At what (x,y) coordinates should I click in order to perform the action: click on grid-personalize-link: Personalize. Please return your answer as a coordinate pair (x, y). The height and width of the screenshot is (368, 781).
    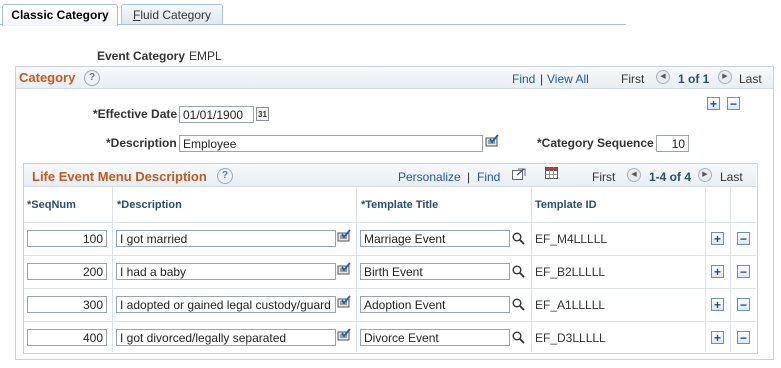
    Looking at the image, I should click on (429, 177).